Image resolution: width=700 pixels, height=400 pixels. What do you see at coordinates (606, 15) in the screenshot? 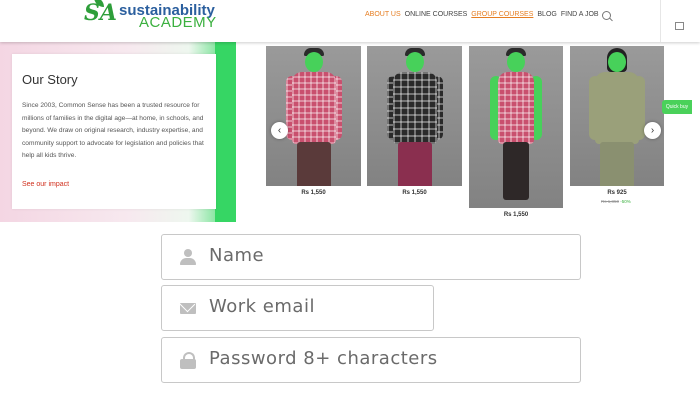
I see `search-icon` at bounding box center [606, 15].